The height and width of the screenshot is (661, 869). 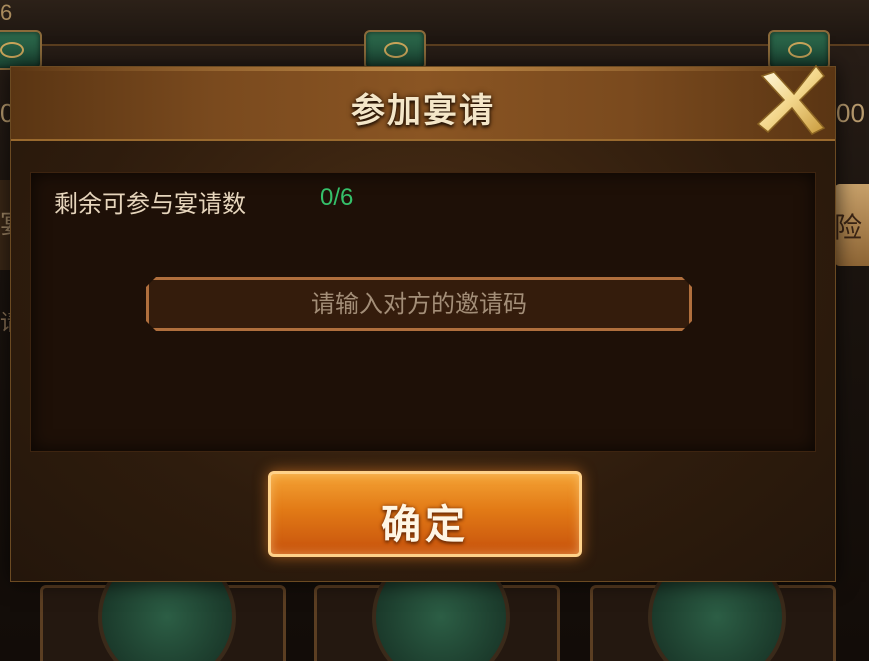 I want to click on close-button, so click(x=792, y=100).